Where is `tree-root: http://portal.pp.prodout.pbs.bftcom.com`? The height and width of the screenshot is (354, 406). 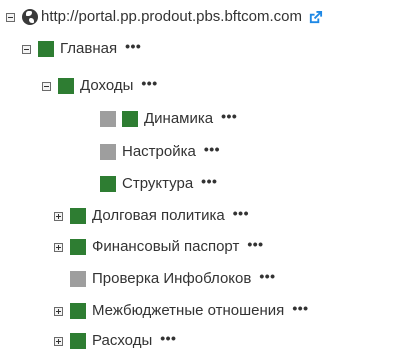
tree-root: http://portal.pp.prodout.pbs.bftcom.com is located at coordinates (164, 17).